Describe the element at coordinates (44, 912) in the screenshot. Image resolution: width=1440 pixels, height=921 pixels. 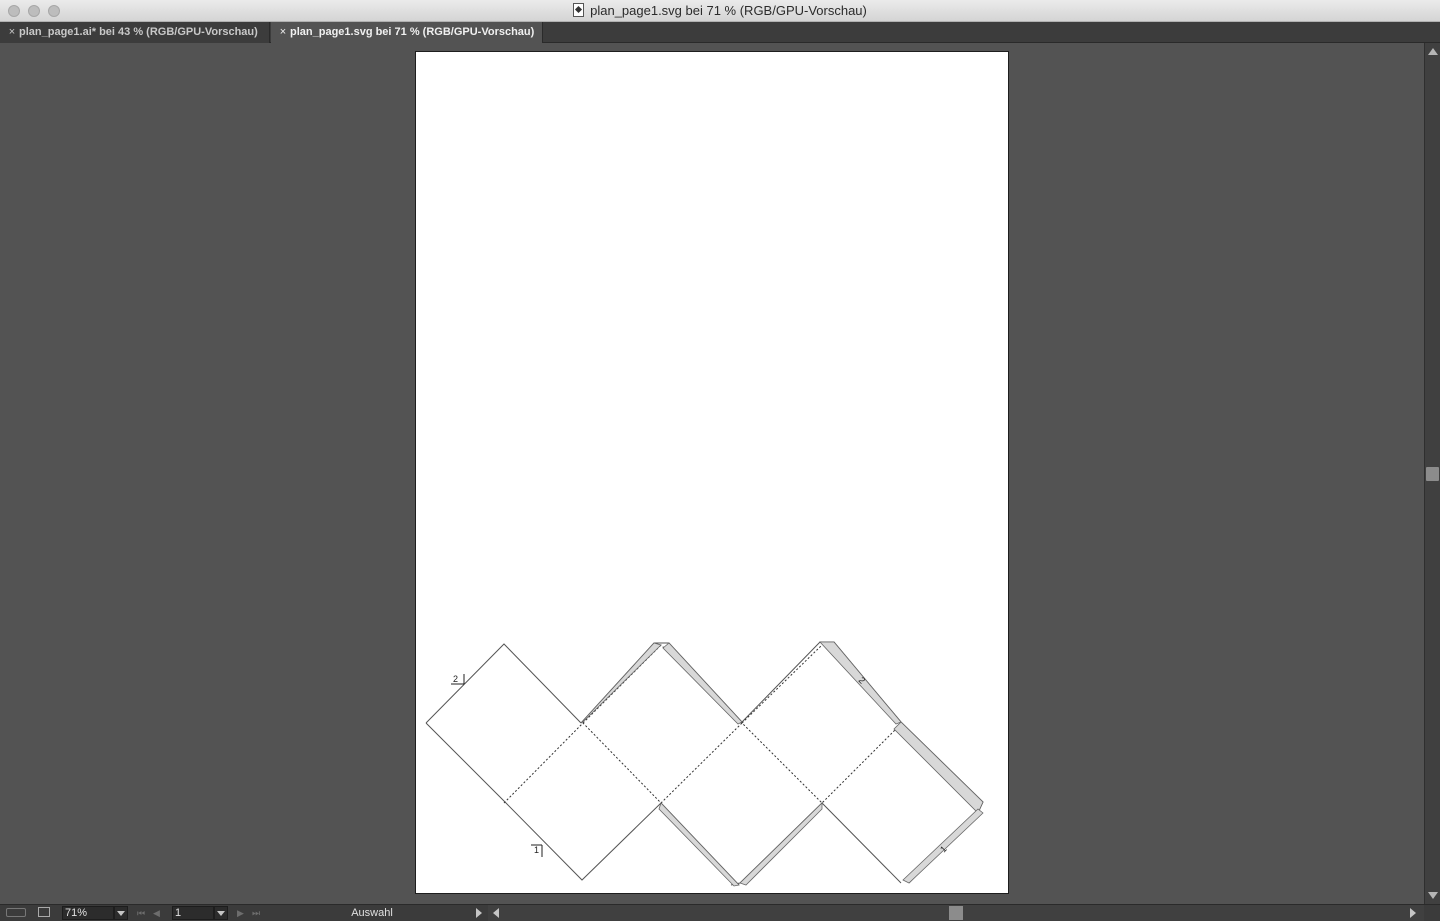
I see `share-icon` at that location.